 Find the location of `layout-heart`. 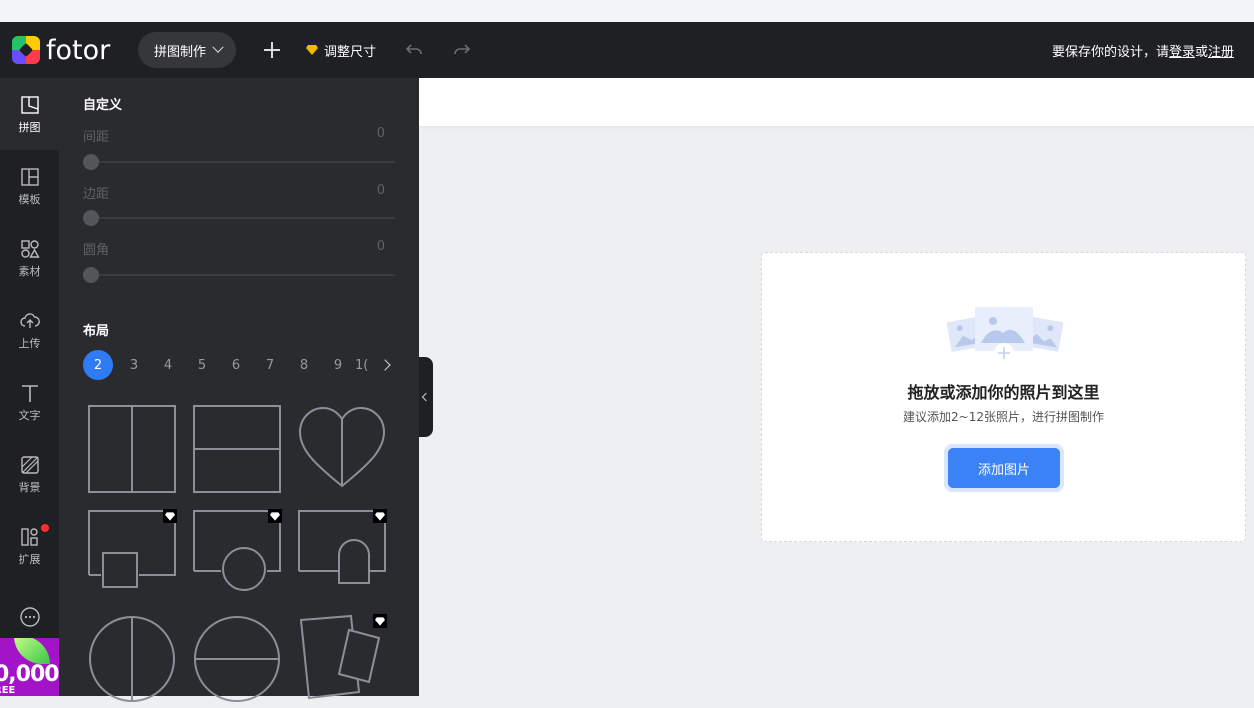

layout-heart is located at coordinates (342, 449).